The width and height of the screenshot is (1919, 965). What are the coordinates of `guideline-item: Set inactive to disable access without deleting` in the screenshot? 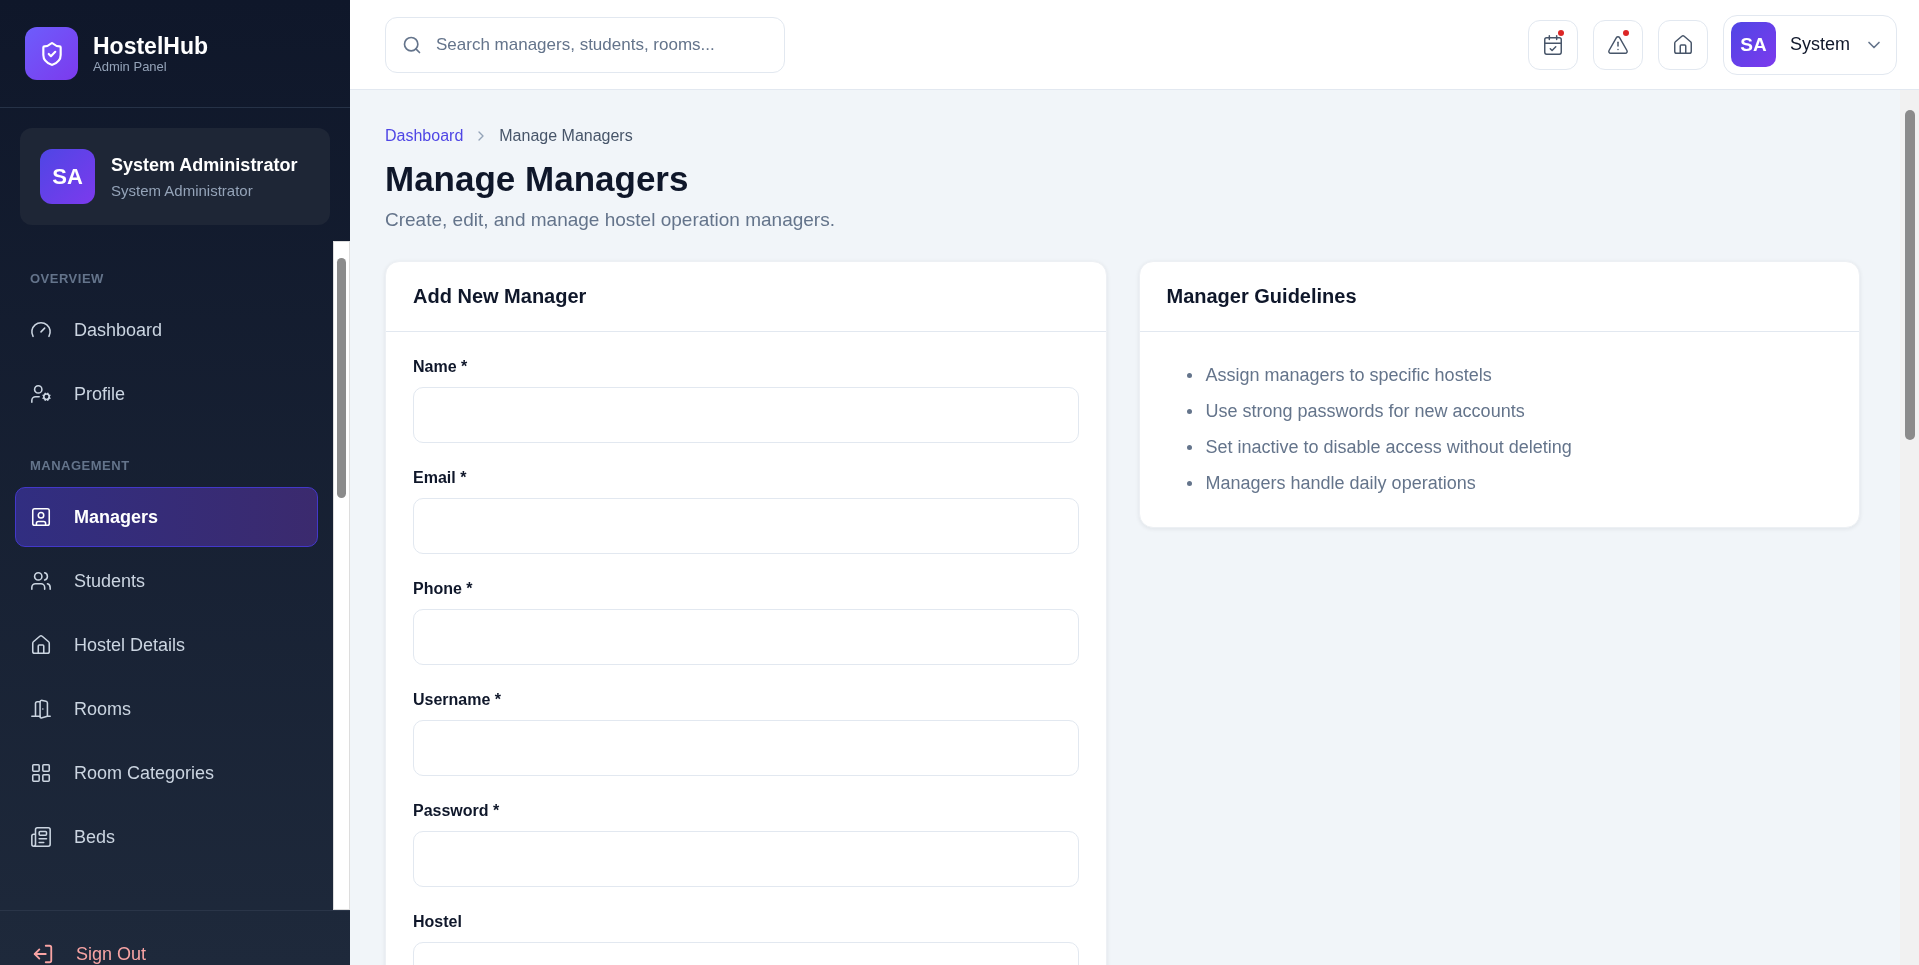 It's located at (1388, 447).